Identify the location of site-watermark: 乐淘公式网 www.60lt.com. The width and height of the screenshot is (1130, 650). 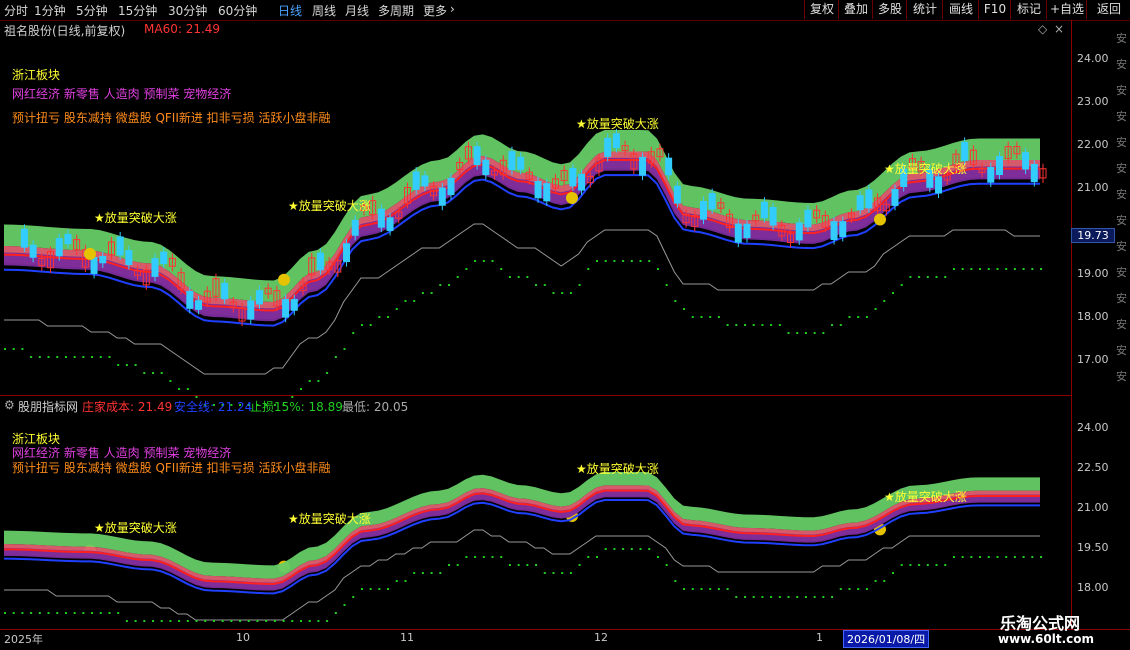
(1056, 628).